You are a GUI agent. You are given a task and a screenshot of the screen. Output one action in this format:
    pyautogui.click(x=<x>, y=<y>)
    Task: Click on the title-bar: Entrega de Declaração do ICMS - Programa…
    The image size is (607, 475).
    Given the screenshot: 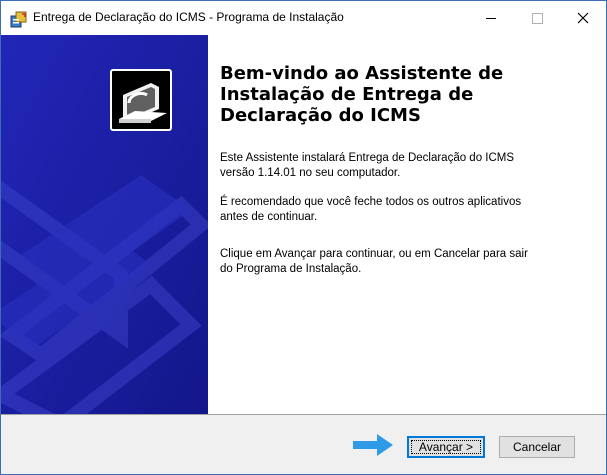 What is the action you would take?
    pyautogui.click(x=303, y=18)
    